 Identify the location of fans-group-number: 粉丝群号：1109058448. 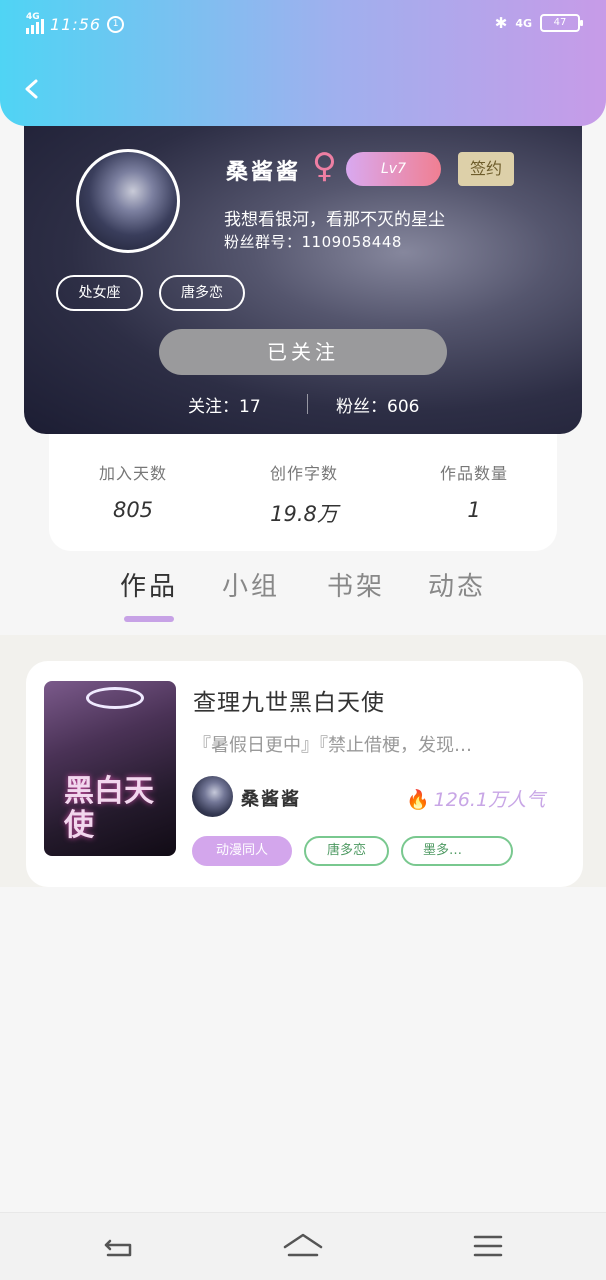
(313, 242).